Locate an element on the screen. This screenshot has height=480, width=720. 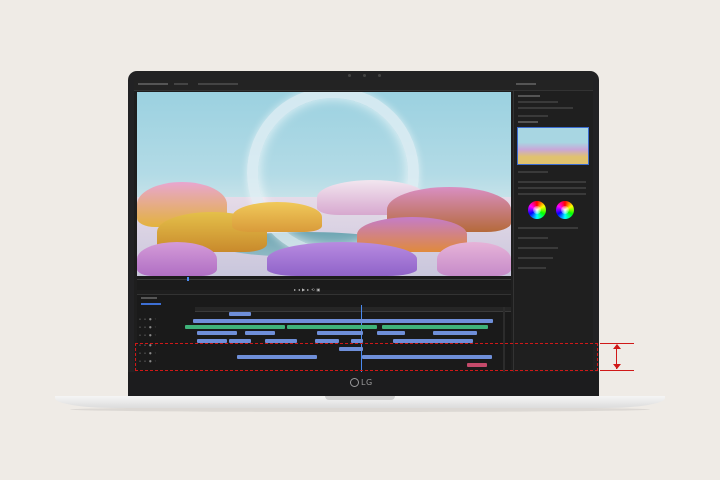
track-controls-v2: ▫ ▫ ● ◦ is located at coordinates (148, 327).